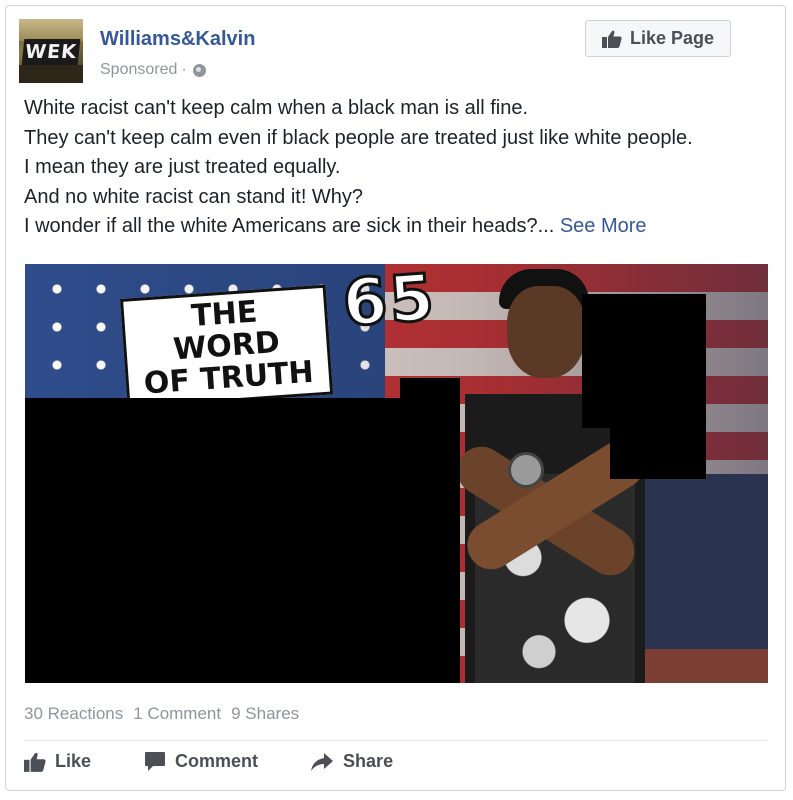 The height and width of the screenshot is (800, 793). I want to click on page-logo: WEK, so click(51, 51).